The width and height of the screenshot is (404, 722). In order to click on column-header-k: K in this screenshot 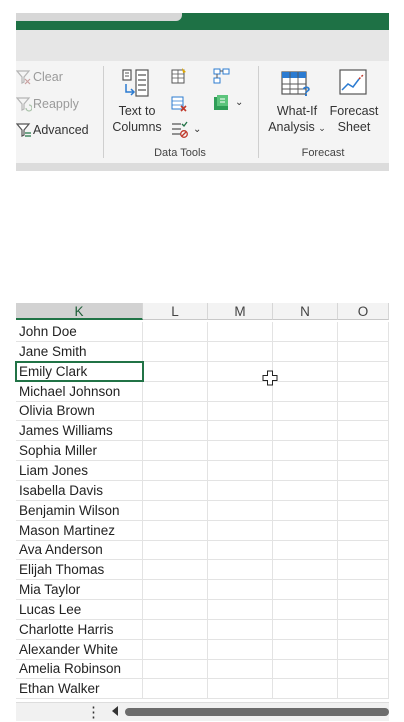, I will do `click(79, 311)`.